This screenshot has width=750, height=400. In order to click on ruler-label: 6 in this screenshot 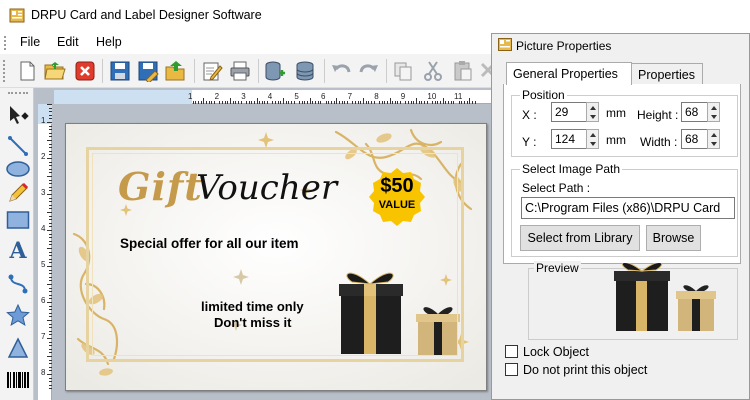, I will do `click(43, 300)`.